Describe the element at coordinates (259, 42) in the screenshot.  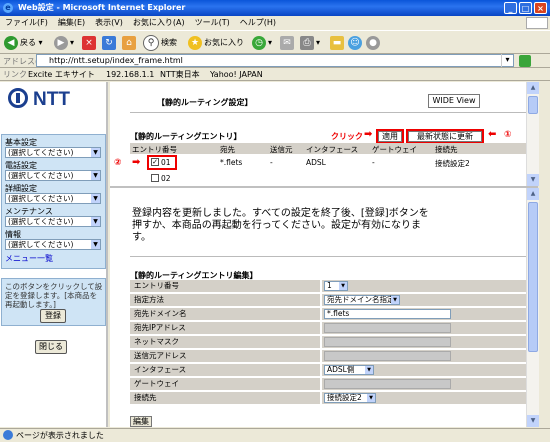
I see `history-icon: ◷` at that location.